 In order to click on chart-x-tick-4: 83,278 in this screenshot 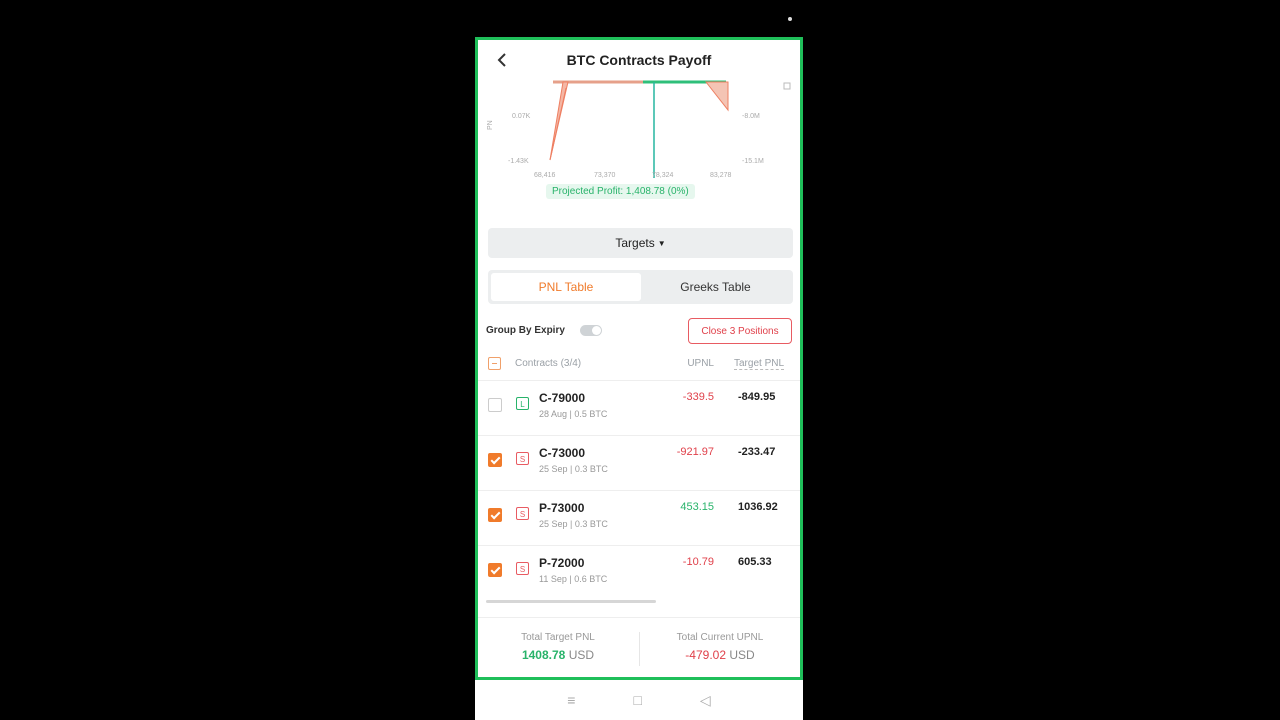, I will do `click(721, 175)`.